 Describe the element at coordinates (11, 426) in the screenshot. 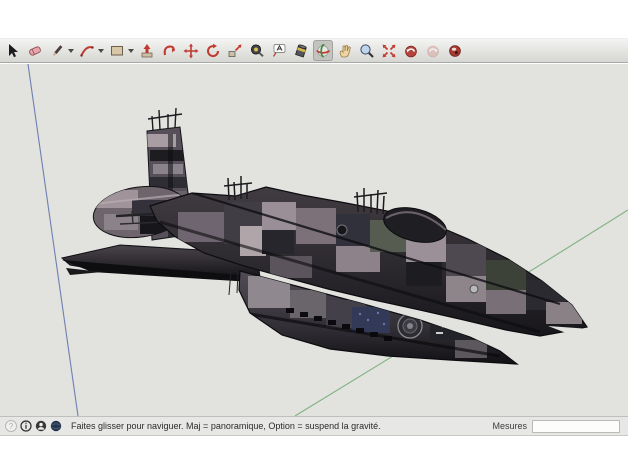

I see `help-circle-icon: ?` at that location.